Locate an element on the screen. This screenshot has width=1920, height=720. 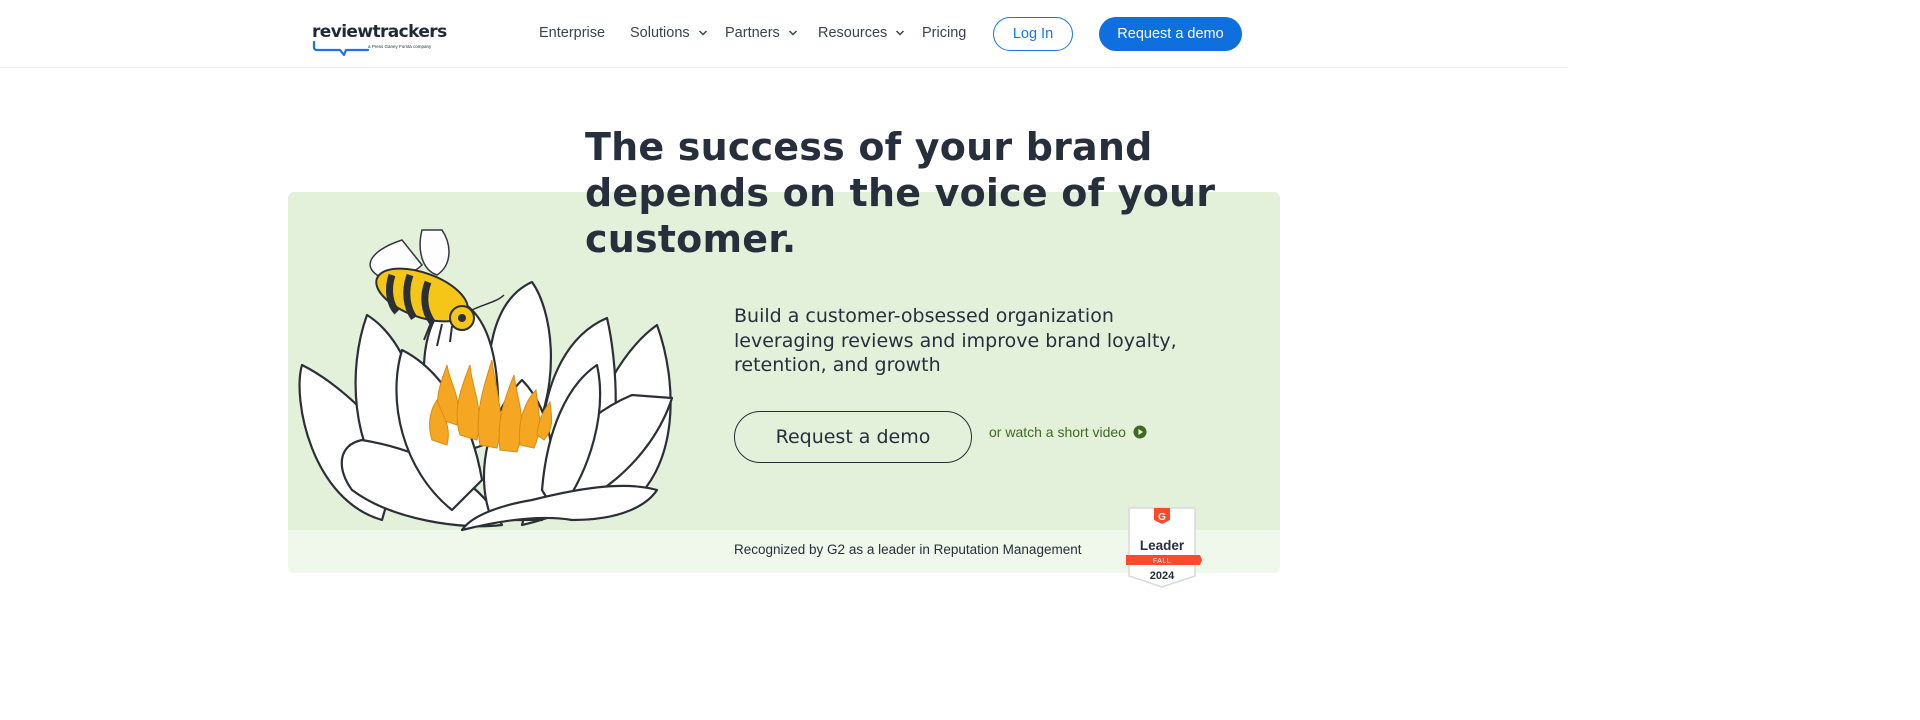
nav-partners-label: Partners is located at coordinates (752, 33).